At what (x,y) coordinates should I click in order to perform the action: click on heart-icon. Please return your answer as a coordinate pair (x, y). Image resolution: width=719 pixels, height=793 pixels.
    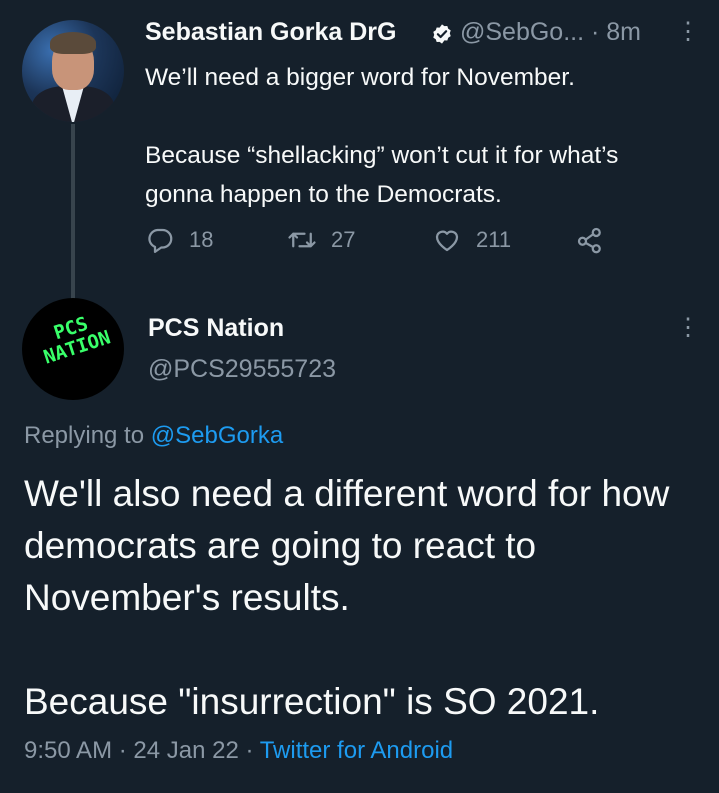
    Looking at the image, I should click on (447, 241).